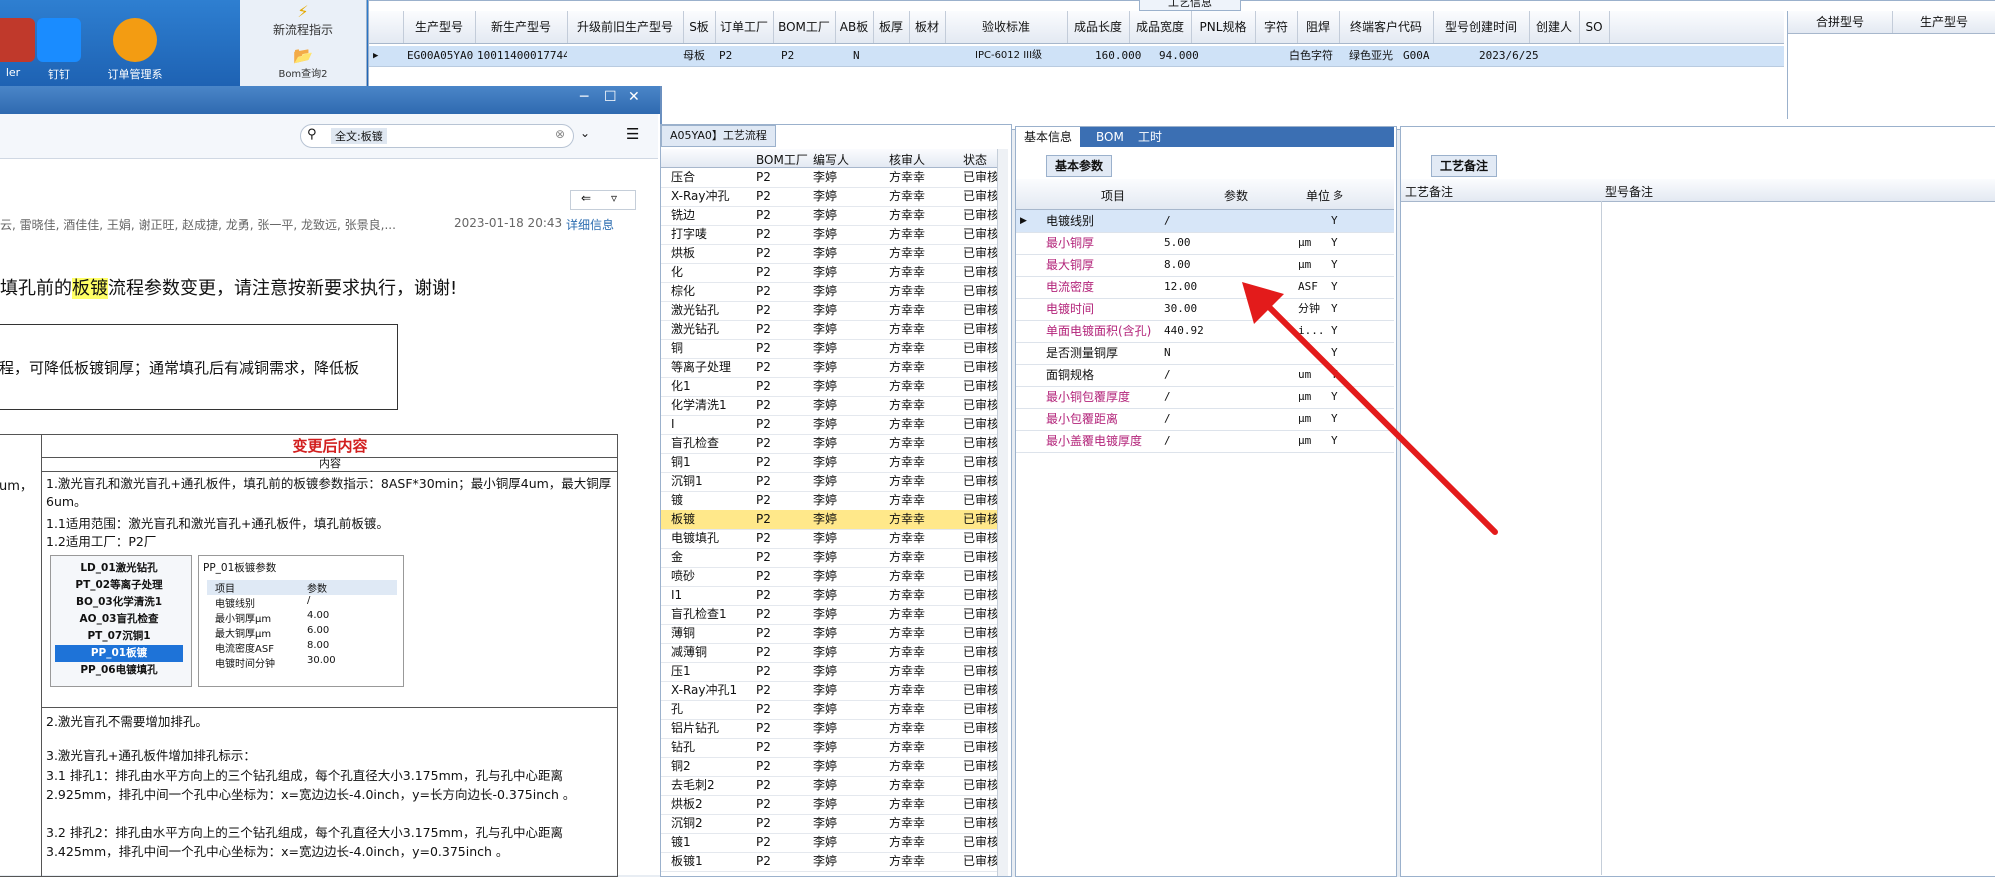  I want to click on desktop-icon-dingtalk: 钉钉, so click(59, 50).